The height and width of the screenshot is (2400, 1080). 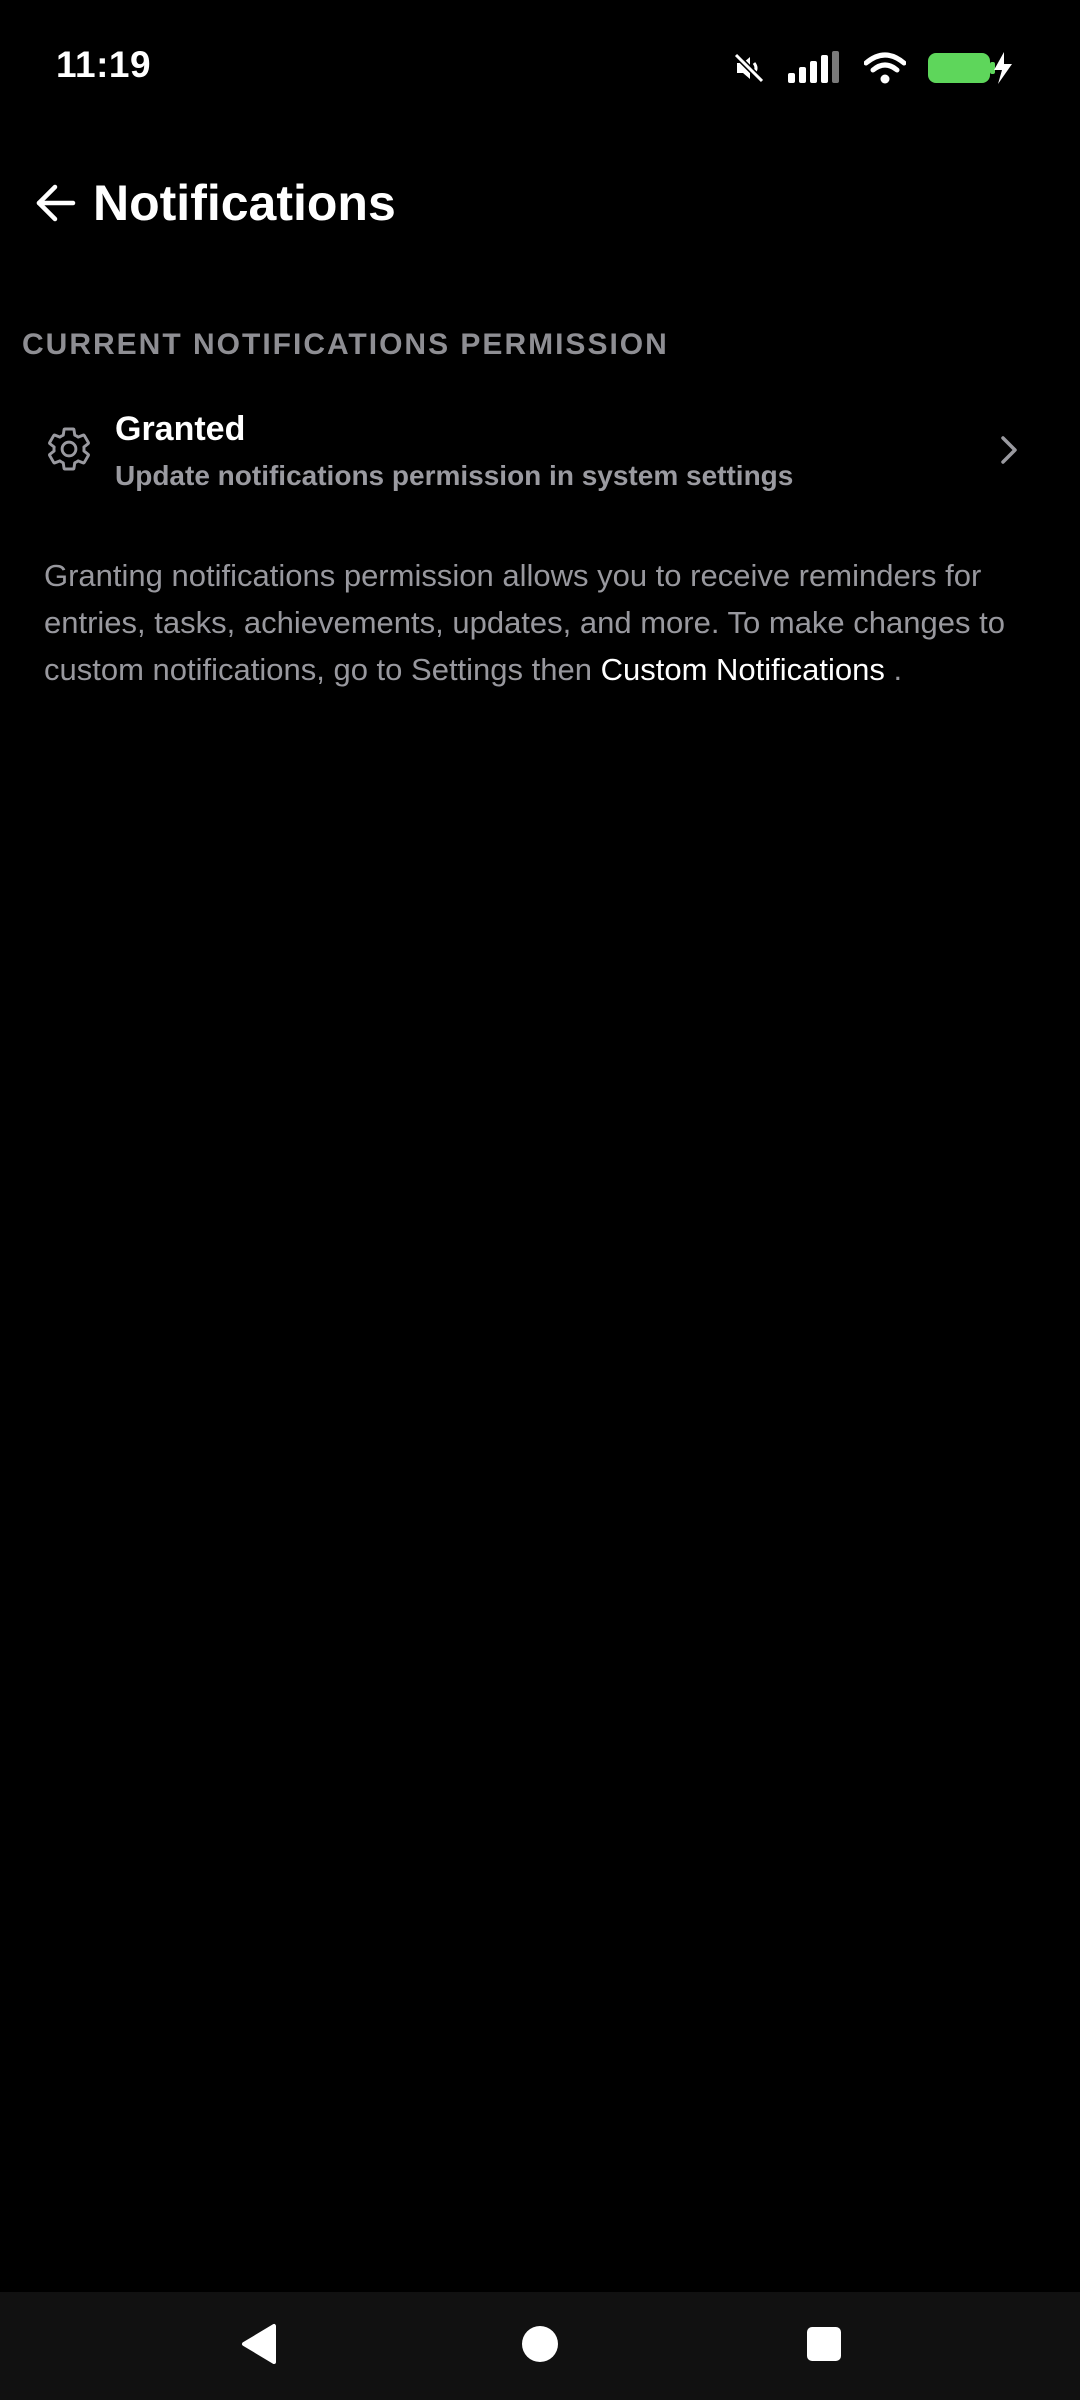 What do you see at coordinates (893, 669) in the screenshot?
I see `description-suffix: .` at bounding box center [893, 669].